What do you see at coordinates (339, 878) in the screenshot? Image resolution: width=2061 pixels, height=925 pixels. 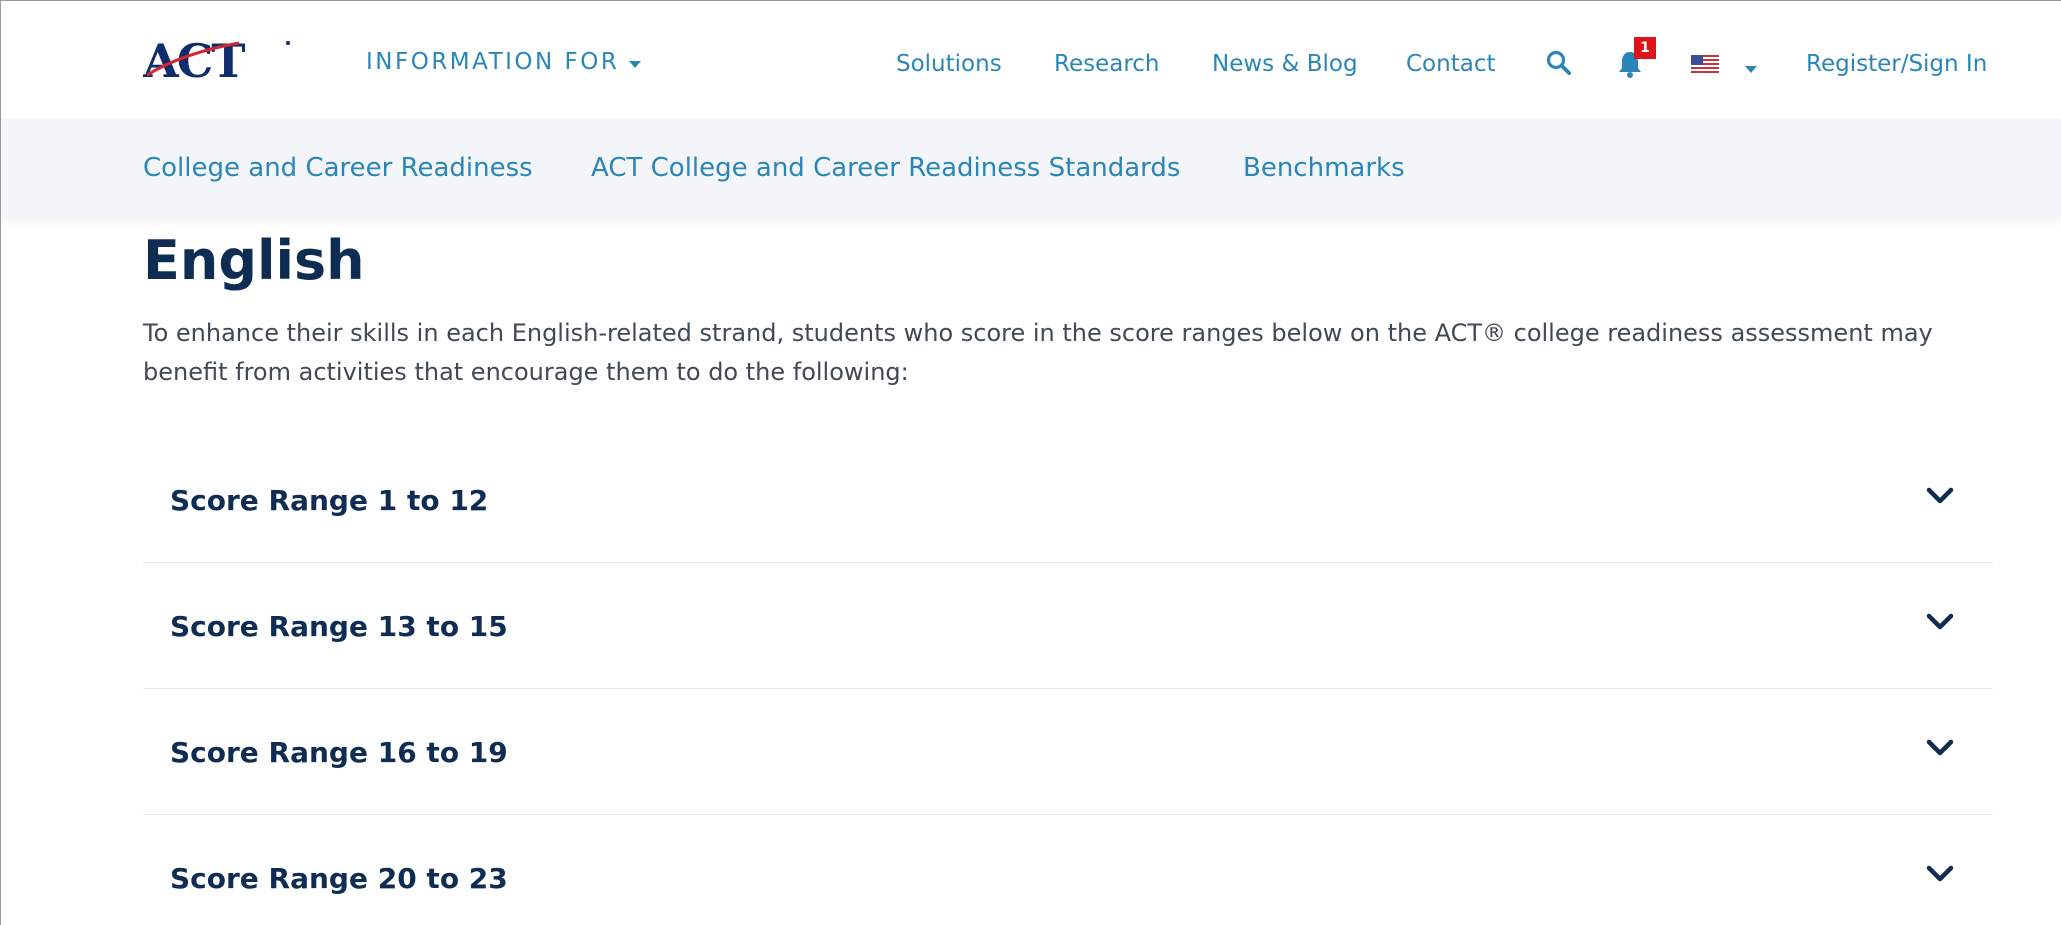 I see `accordion-item-label: Score Range 20 to 23` at bounding box center [339, 878].